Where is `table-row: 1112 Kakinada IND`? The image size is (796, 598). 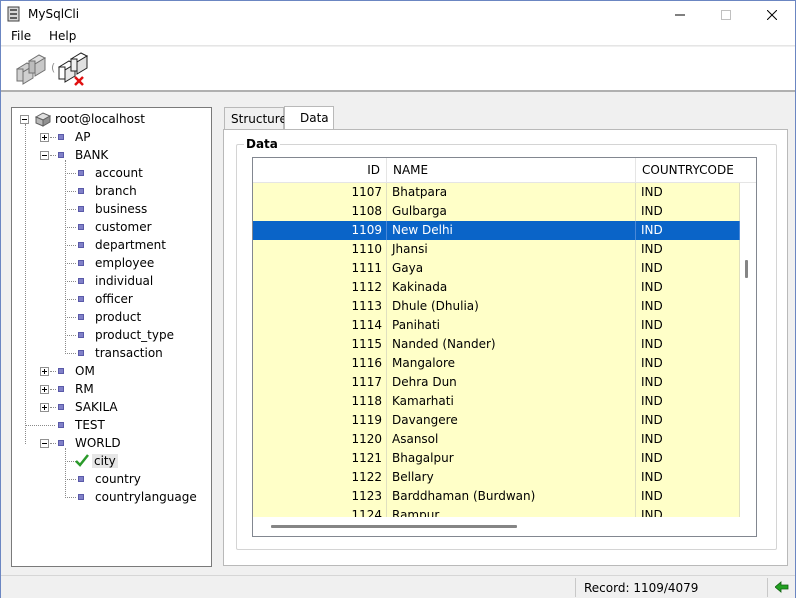
table-row: 1112 Kakinada IND is located at coordinates (496, 287).